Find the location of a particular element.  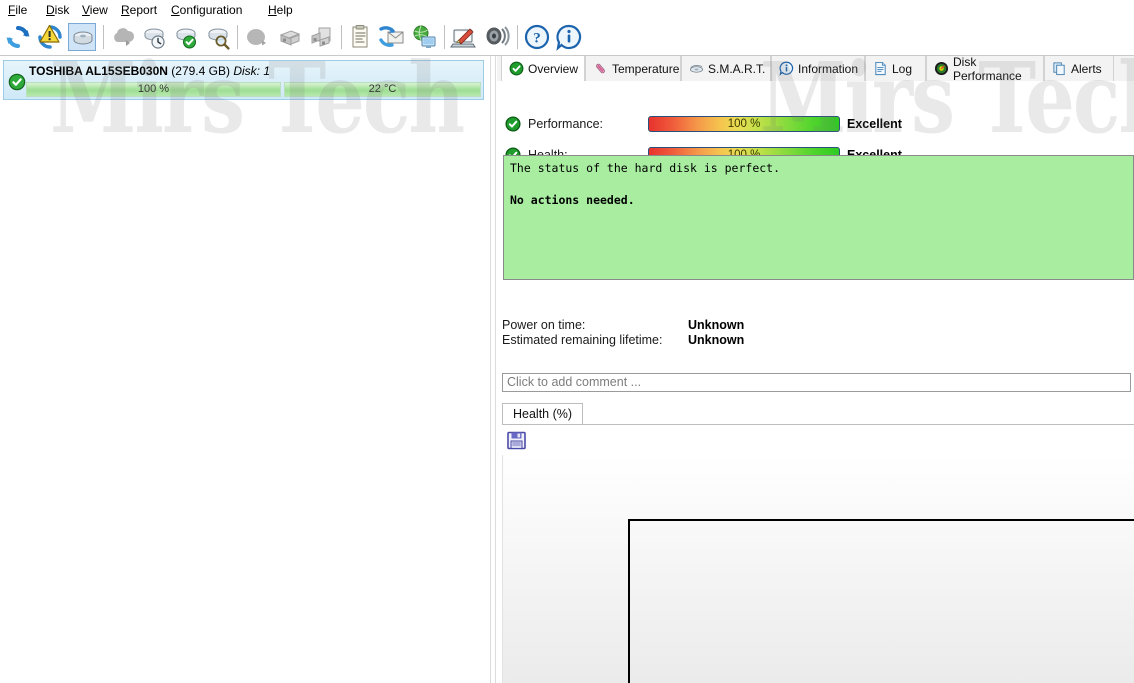

splitter-line-left is located at coordinates (490, 369).